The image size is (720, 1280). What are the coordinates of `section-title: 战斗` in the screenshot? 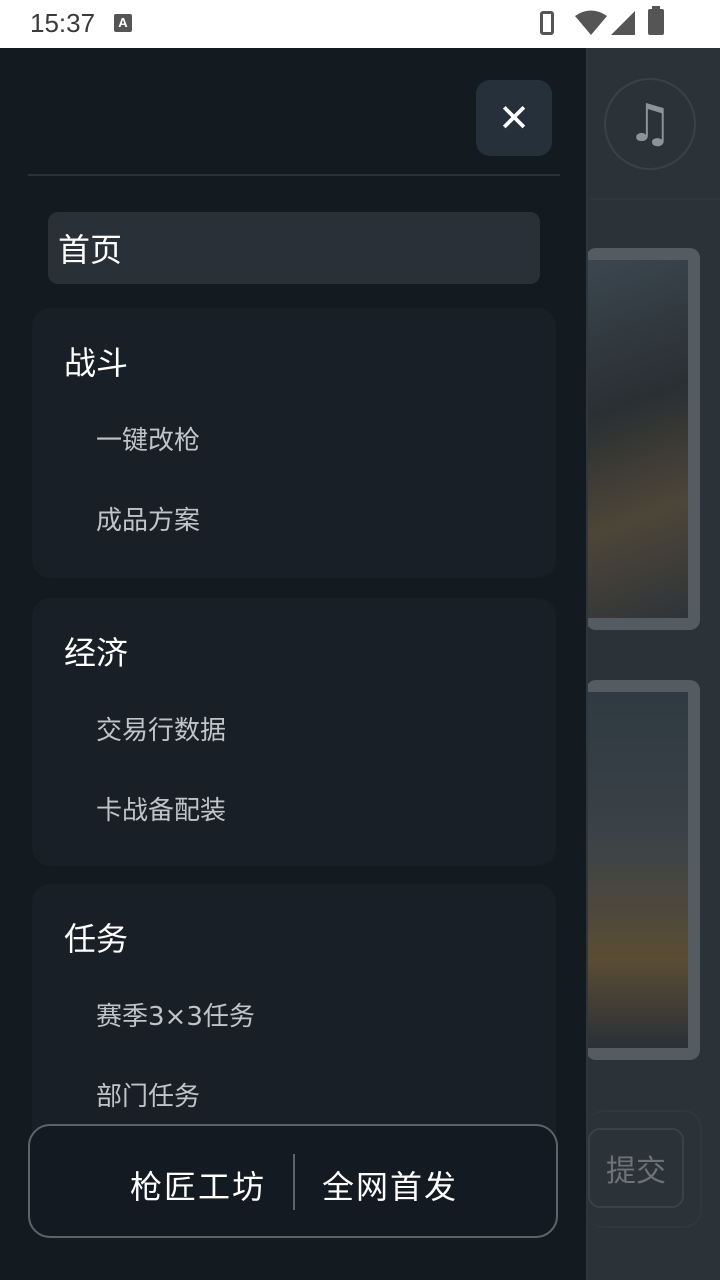 It's located at (96, 363).